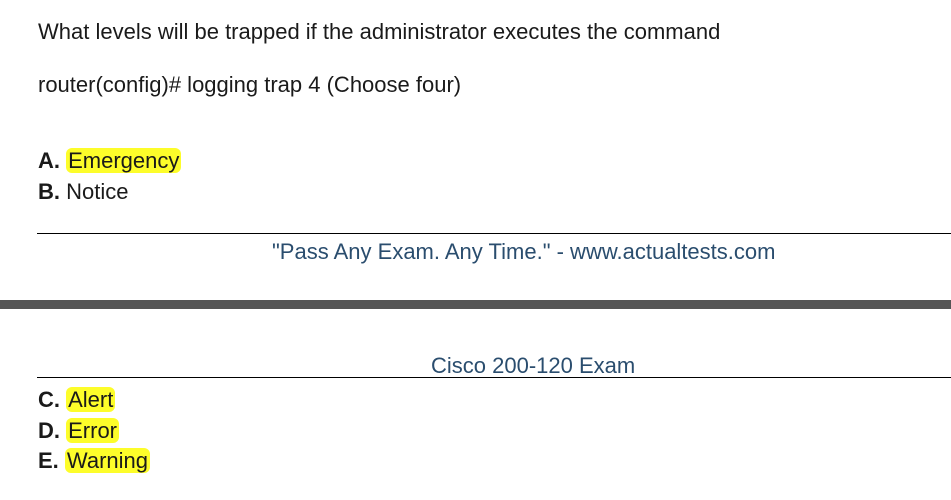 The image size is (951, 500). I want to click on option-e: E. Warning, so click(94, 461).